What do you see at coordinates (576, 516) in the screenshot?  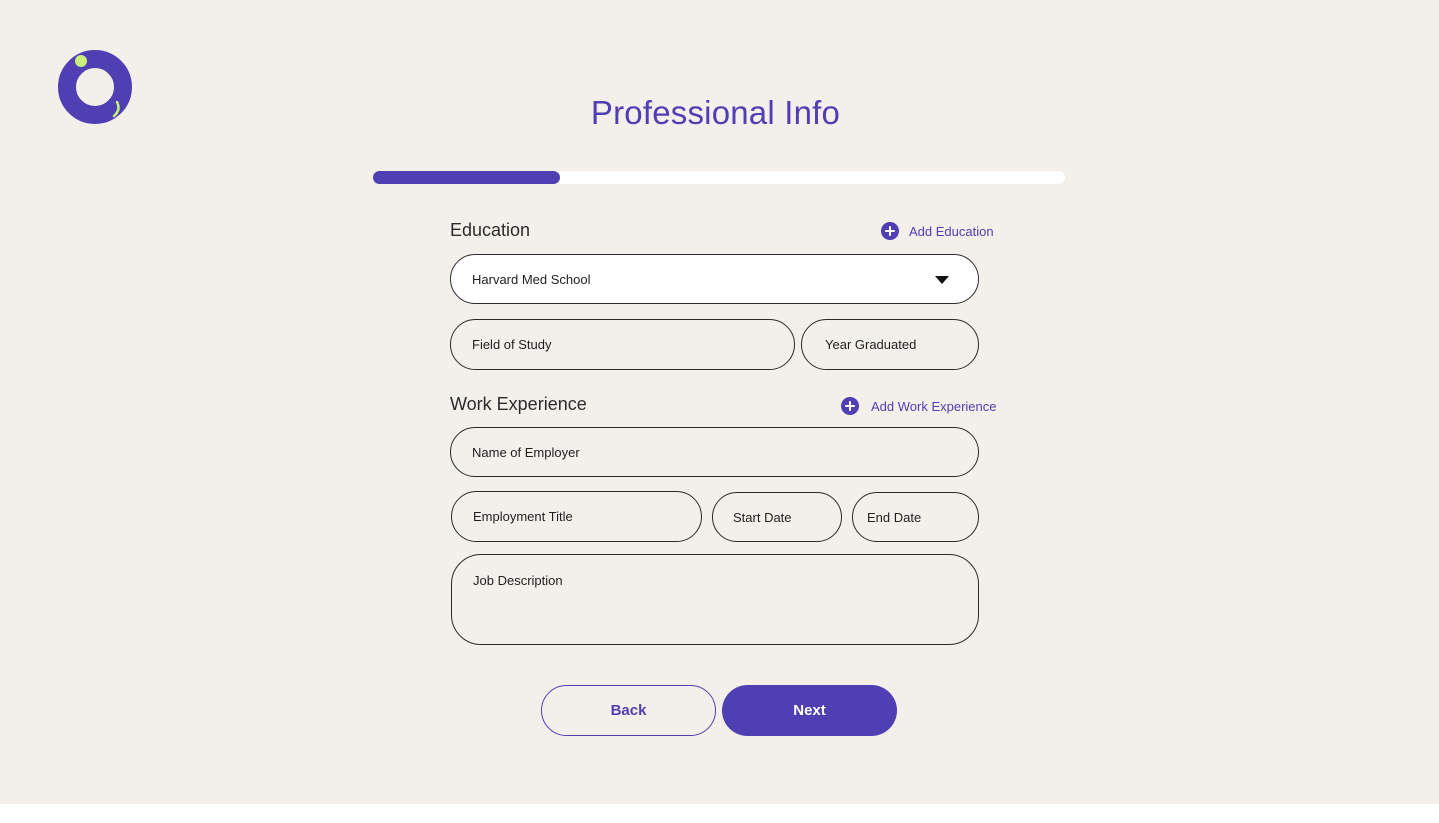 I see `employment-title-input: Employment Title` at bounding box center [576, 516].